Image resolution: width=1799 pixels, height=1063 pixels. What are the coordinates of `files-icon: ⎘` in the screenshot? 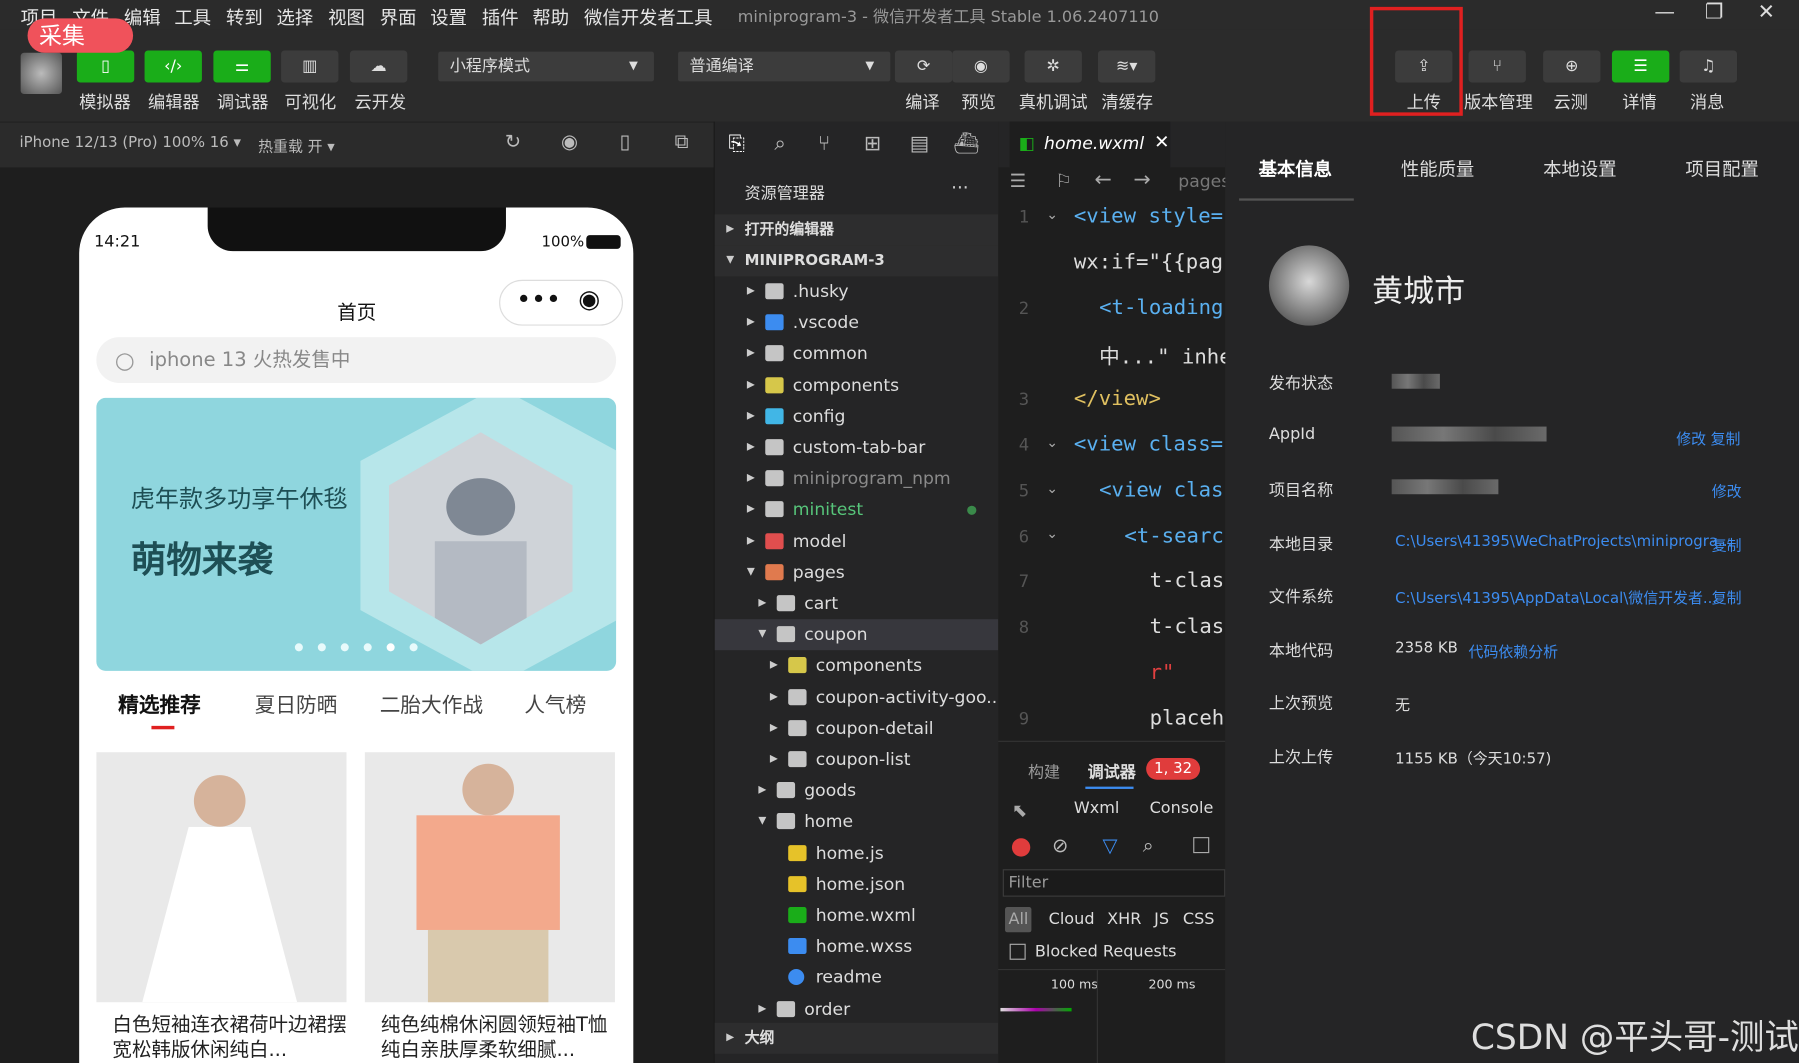 It's located at (737, 144).